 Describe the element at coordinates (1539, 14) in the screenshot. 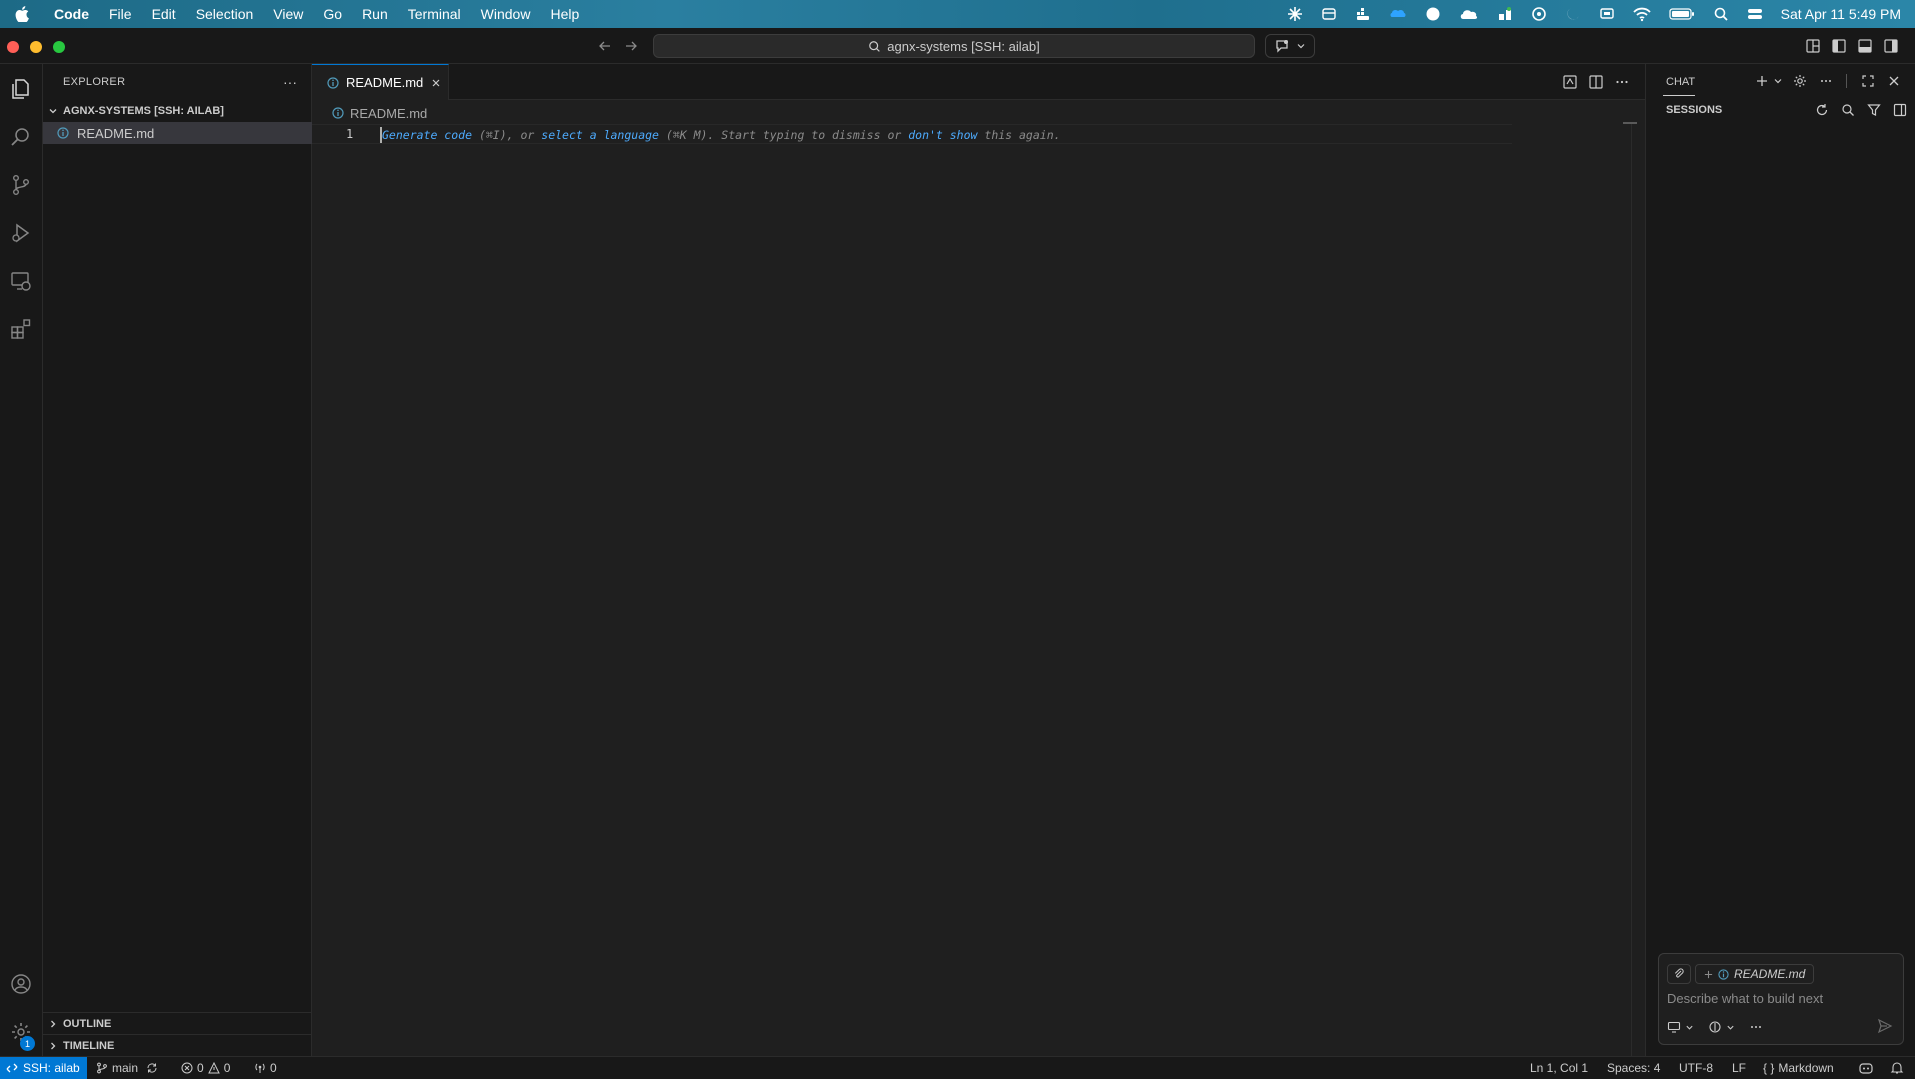

I see `openai-icon` at that location.